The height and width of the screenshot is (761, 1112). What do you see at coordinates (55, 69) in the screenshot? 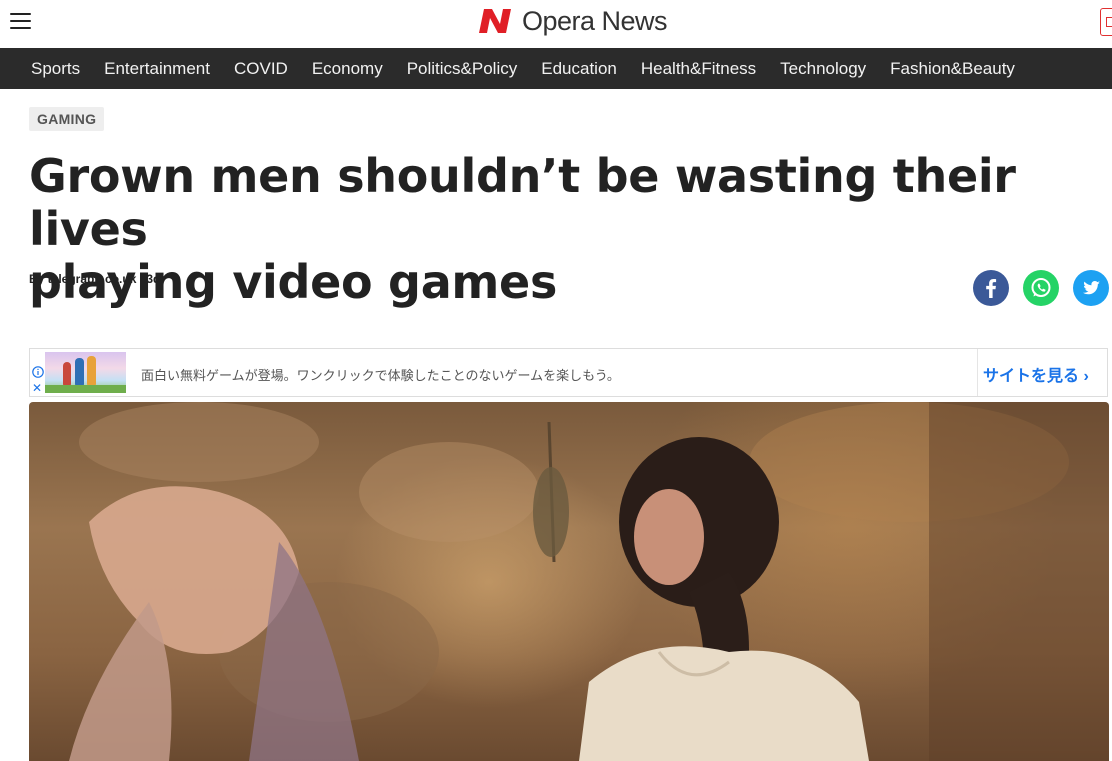
I see `nav-item-sports: Sports` at bounding box center [55, 69].